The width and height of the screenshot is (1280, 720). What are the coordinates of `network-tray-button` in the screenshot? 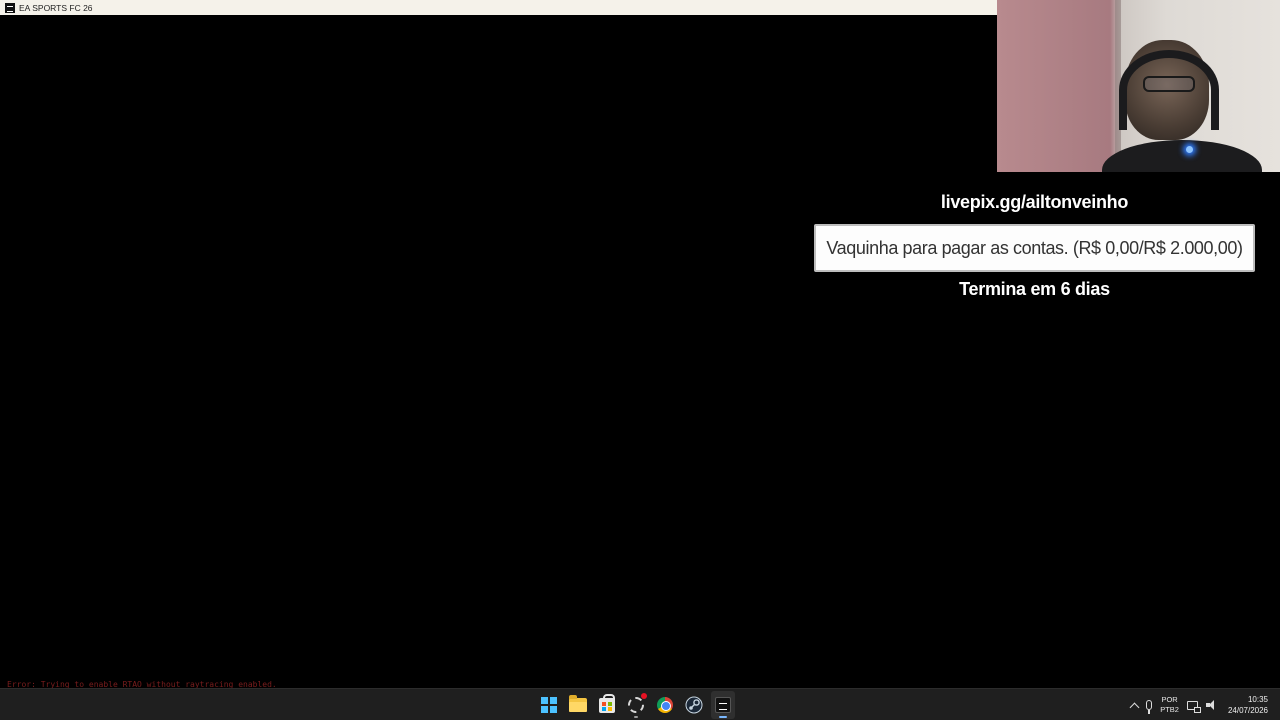 It's located at (1192, 704).